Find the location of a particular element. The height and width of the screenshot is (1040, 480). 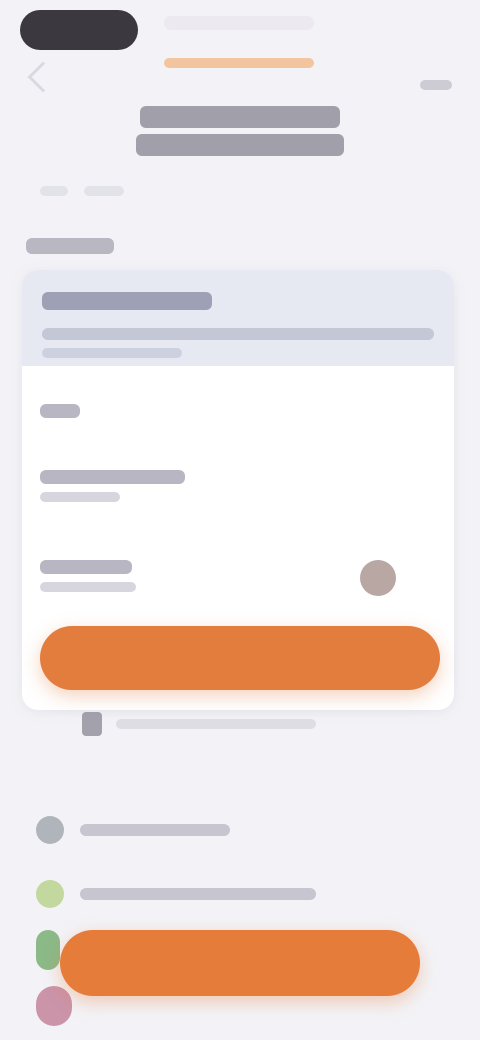

list is located at coordinates (246, 862).